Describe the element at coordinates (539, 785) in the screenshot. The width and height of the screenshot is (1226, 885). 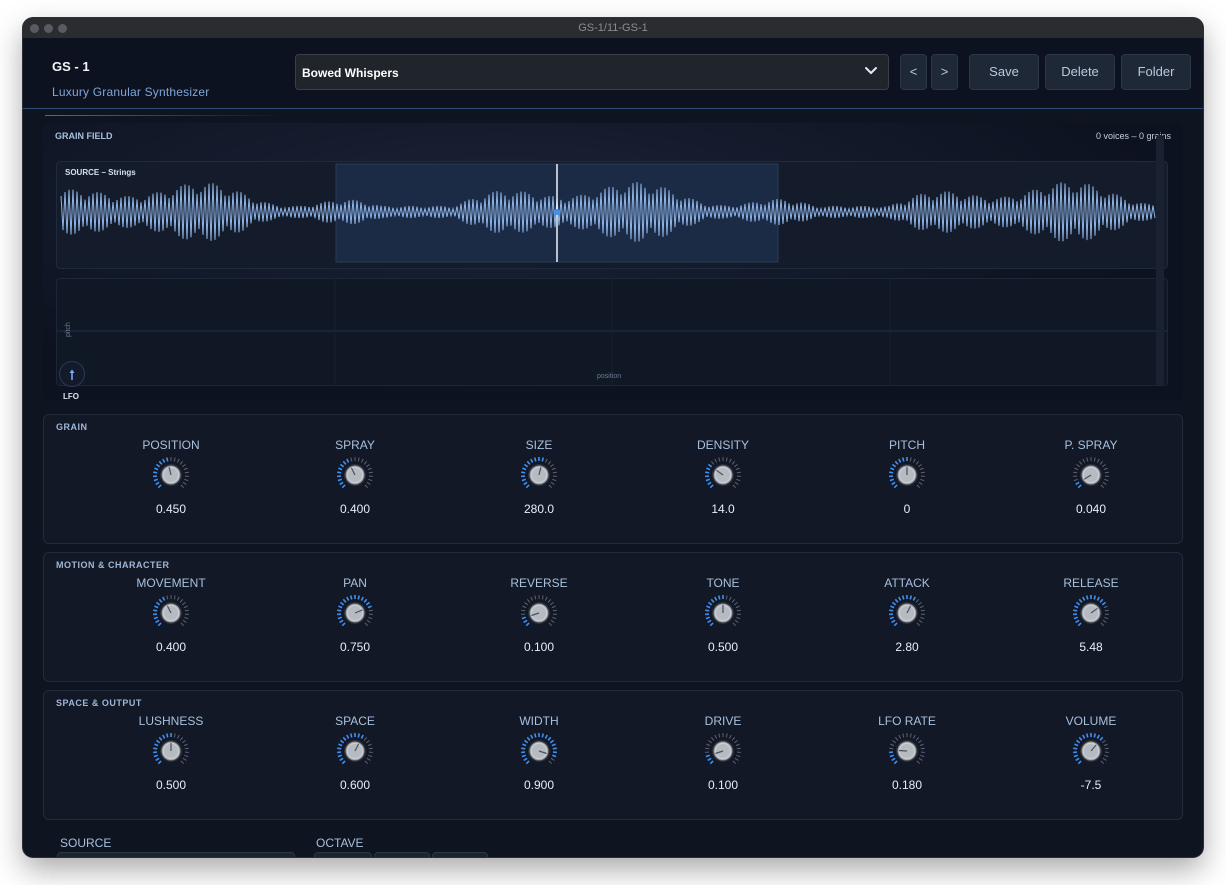
I see `knob-value: 0.900` at that location.